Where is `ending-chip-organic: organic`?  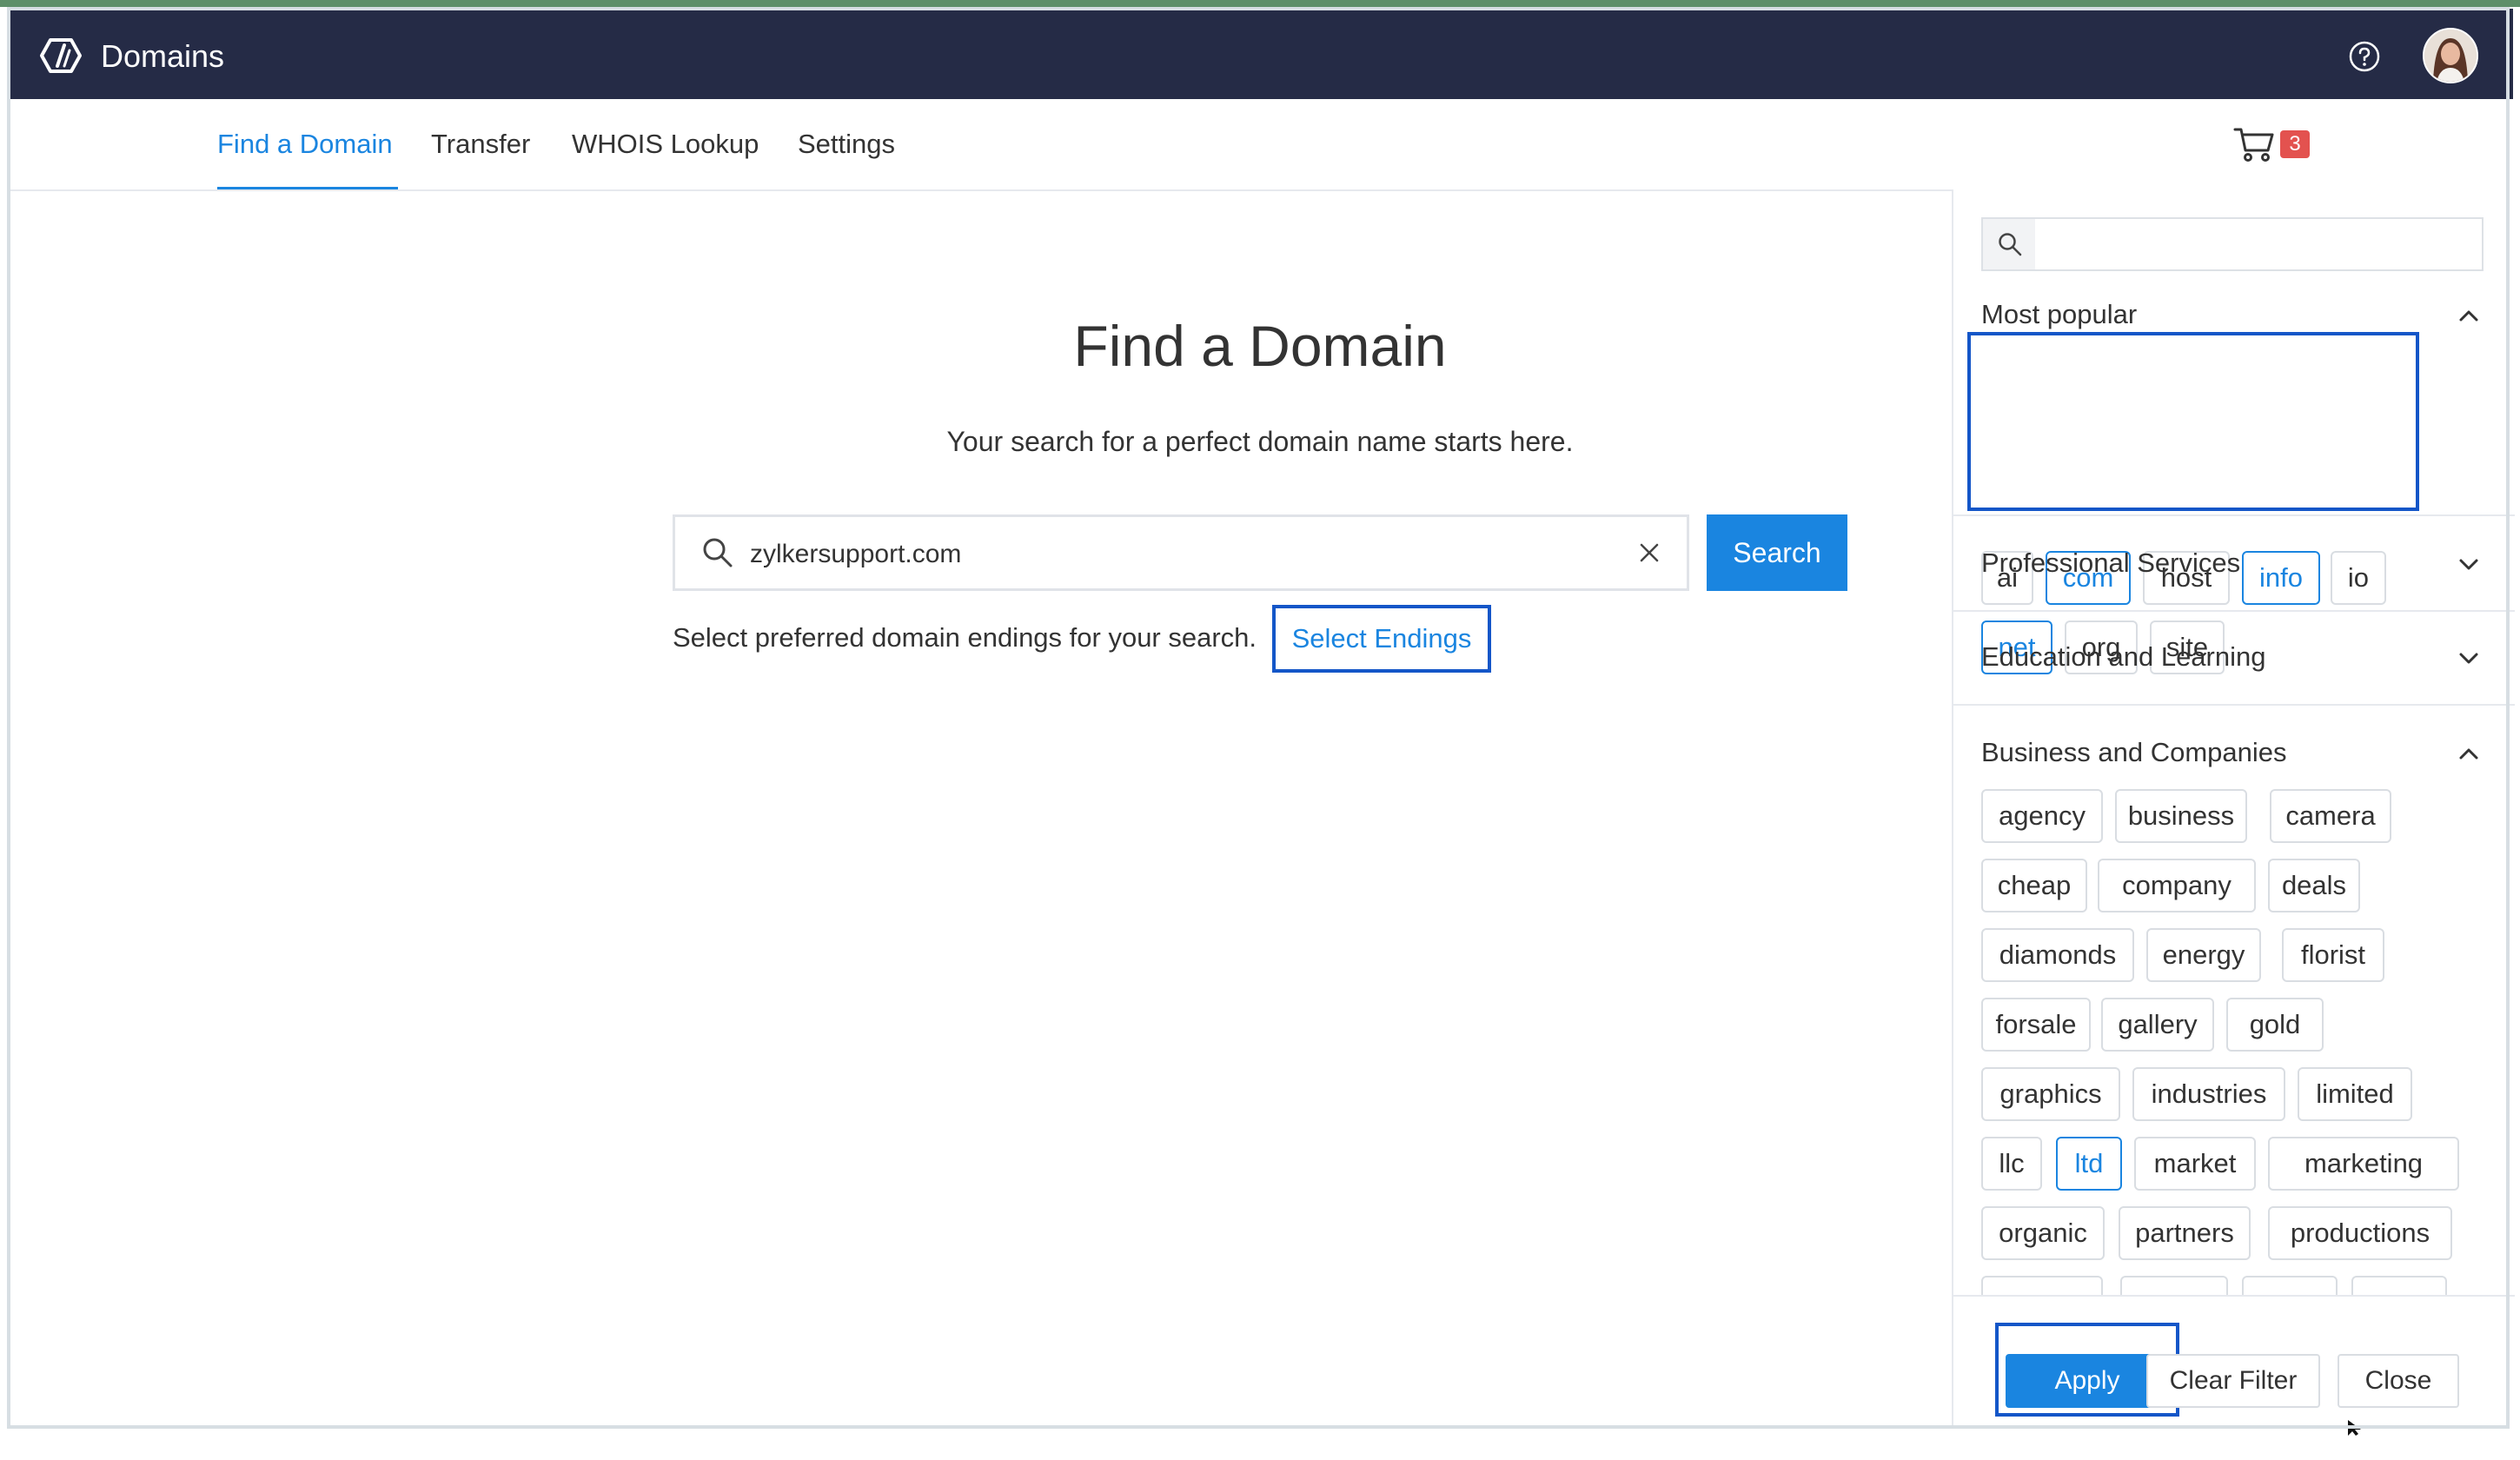 ending-chip-organic: organic is located at coordinates (2043, 1233).